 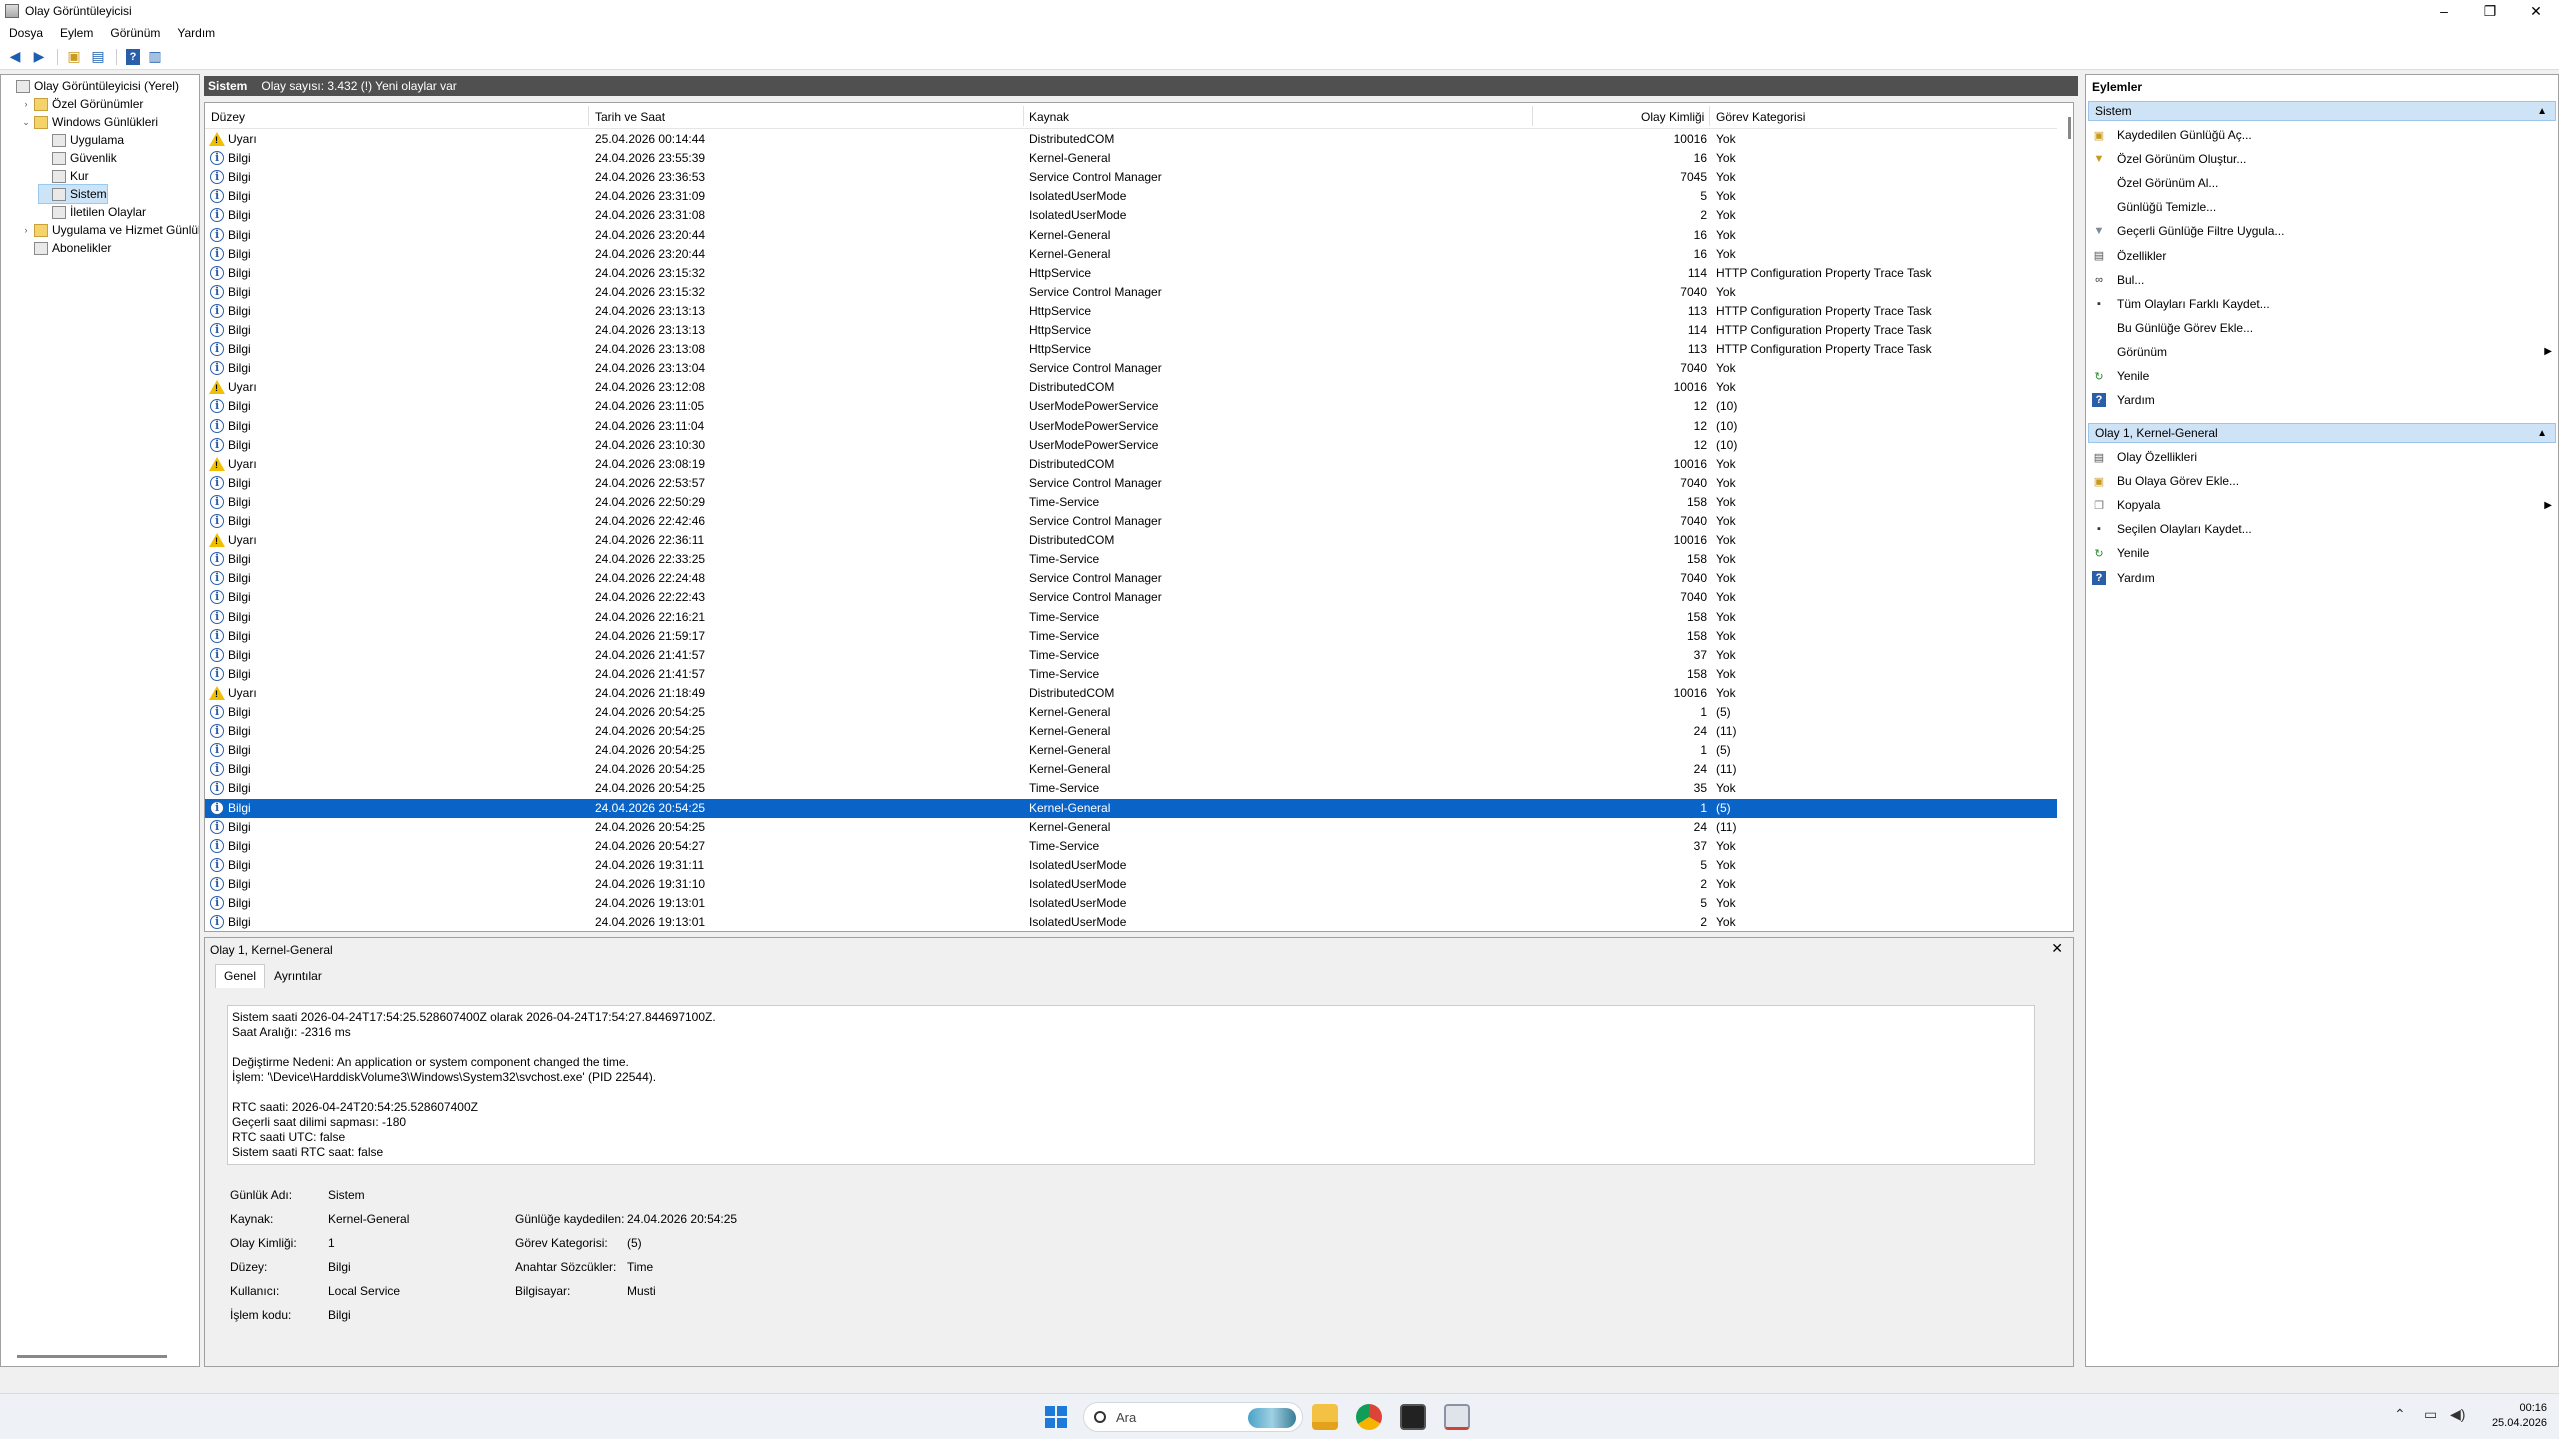 What do you see at coordinates (1672, 117) in the screenshot?
I see `column-event-id: Olay Kimliği` at bounding box center [1672, 117].